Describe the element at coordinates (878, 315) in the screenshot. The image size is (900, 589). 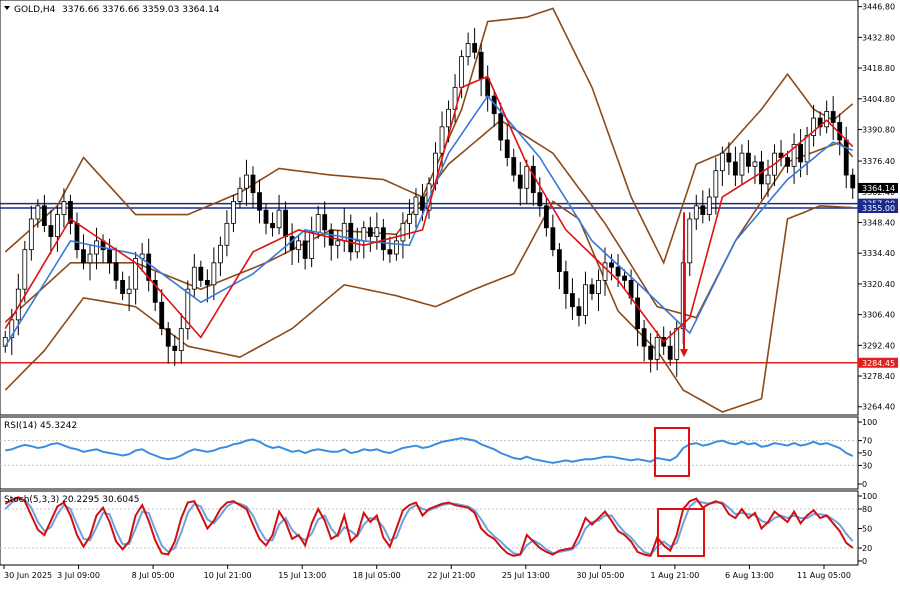
I see `price-tick-label: 3306.40` at that location.